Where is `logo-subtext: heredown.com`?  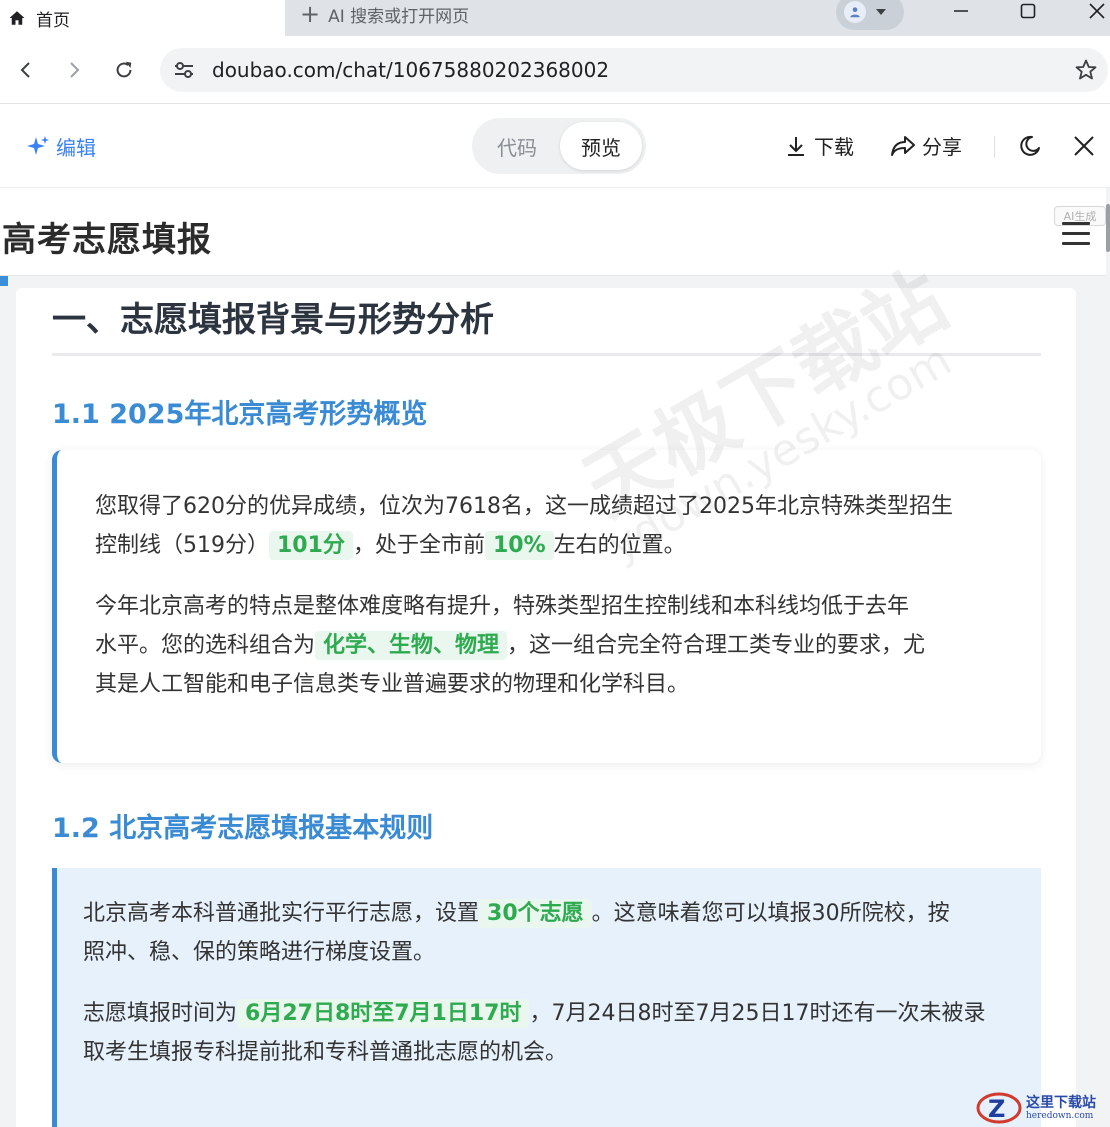
logo-subtext: heredown.com is located at coordinates (1060, 1115).